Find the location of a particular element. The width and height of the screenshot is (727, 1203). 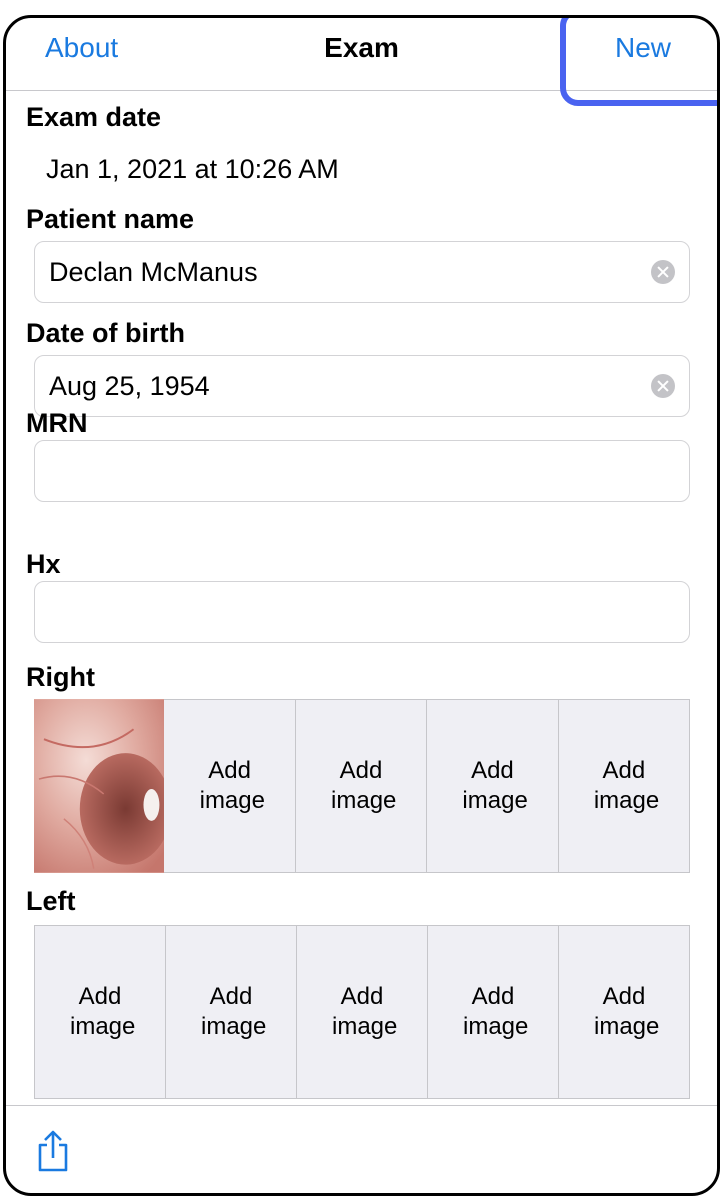

hx-label: Hx is located at coordinates (43, 564).